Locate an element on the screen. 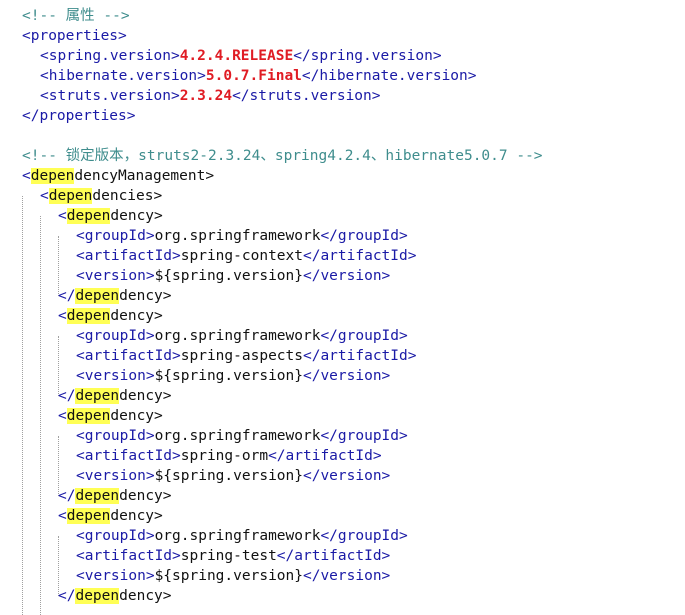  code-tag: </properties> is located at coordinates (79, 116).